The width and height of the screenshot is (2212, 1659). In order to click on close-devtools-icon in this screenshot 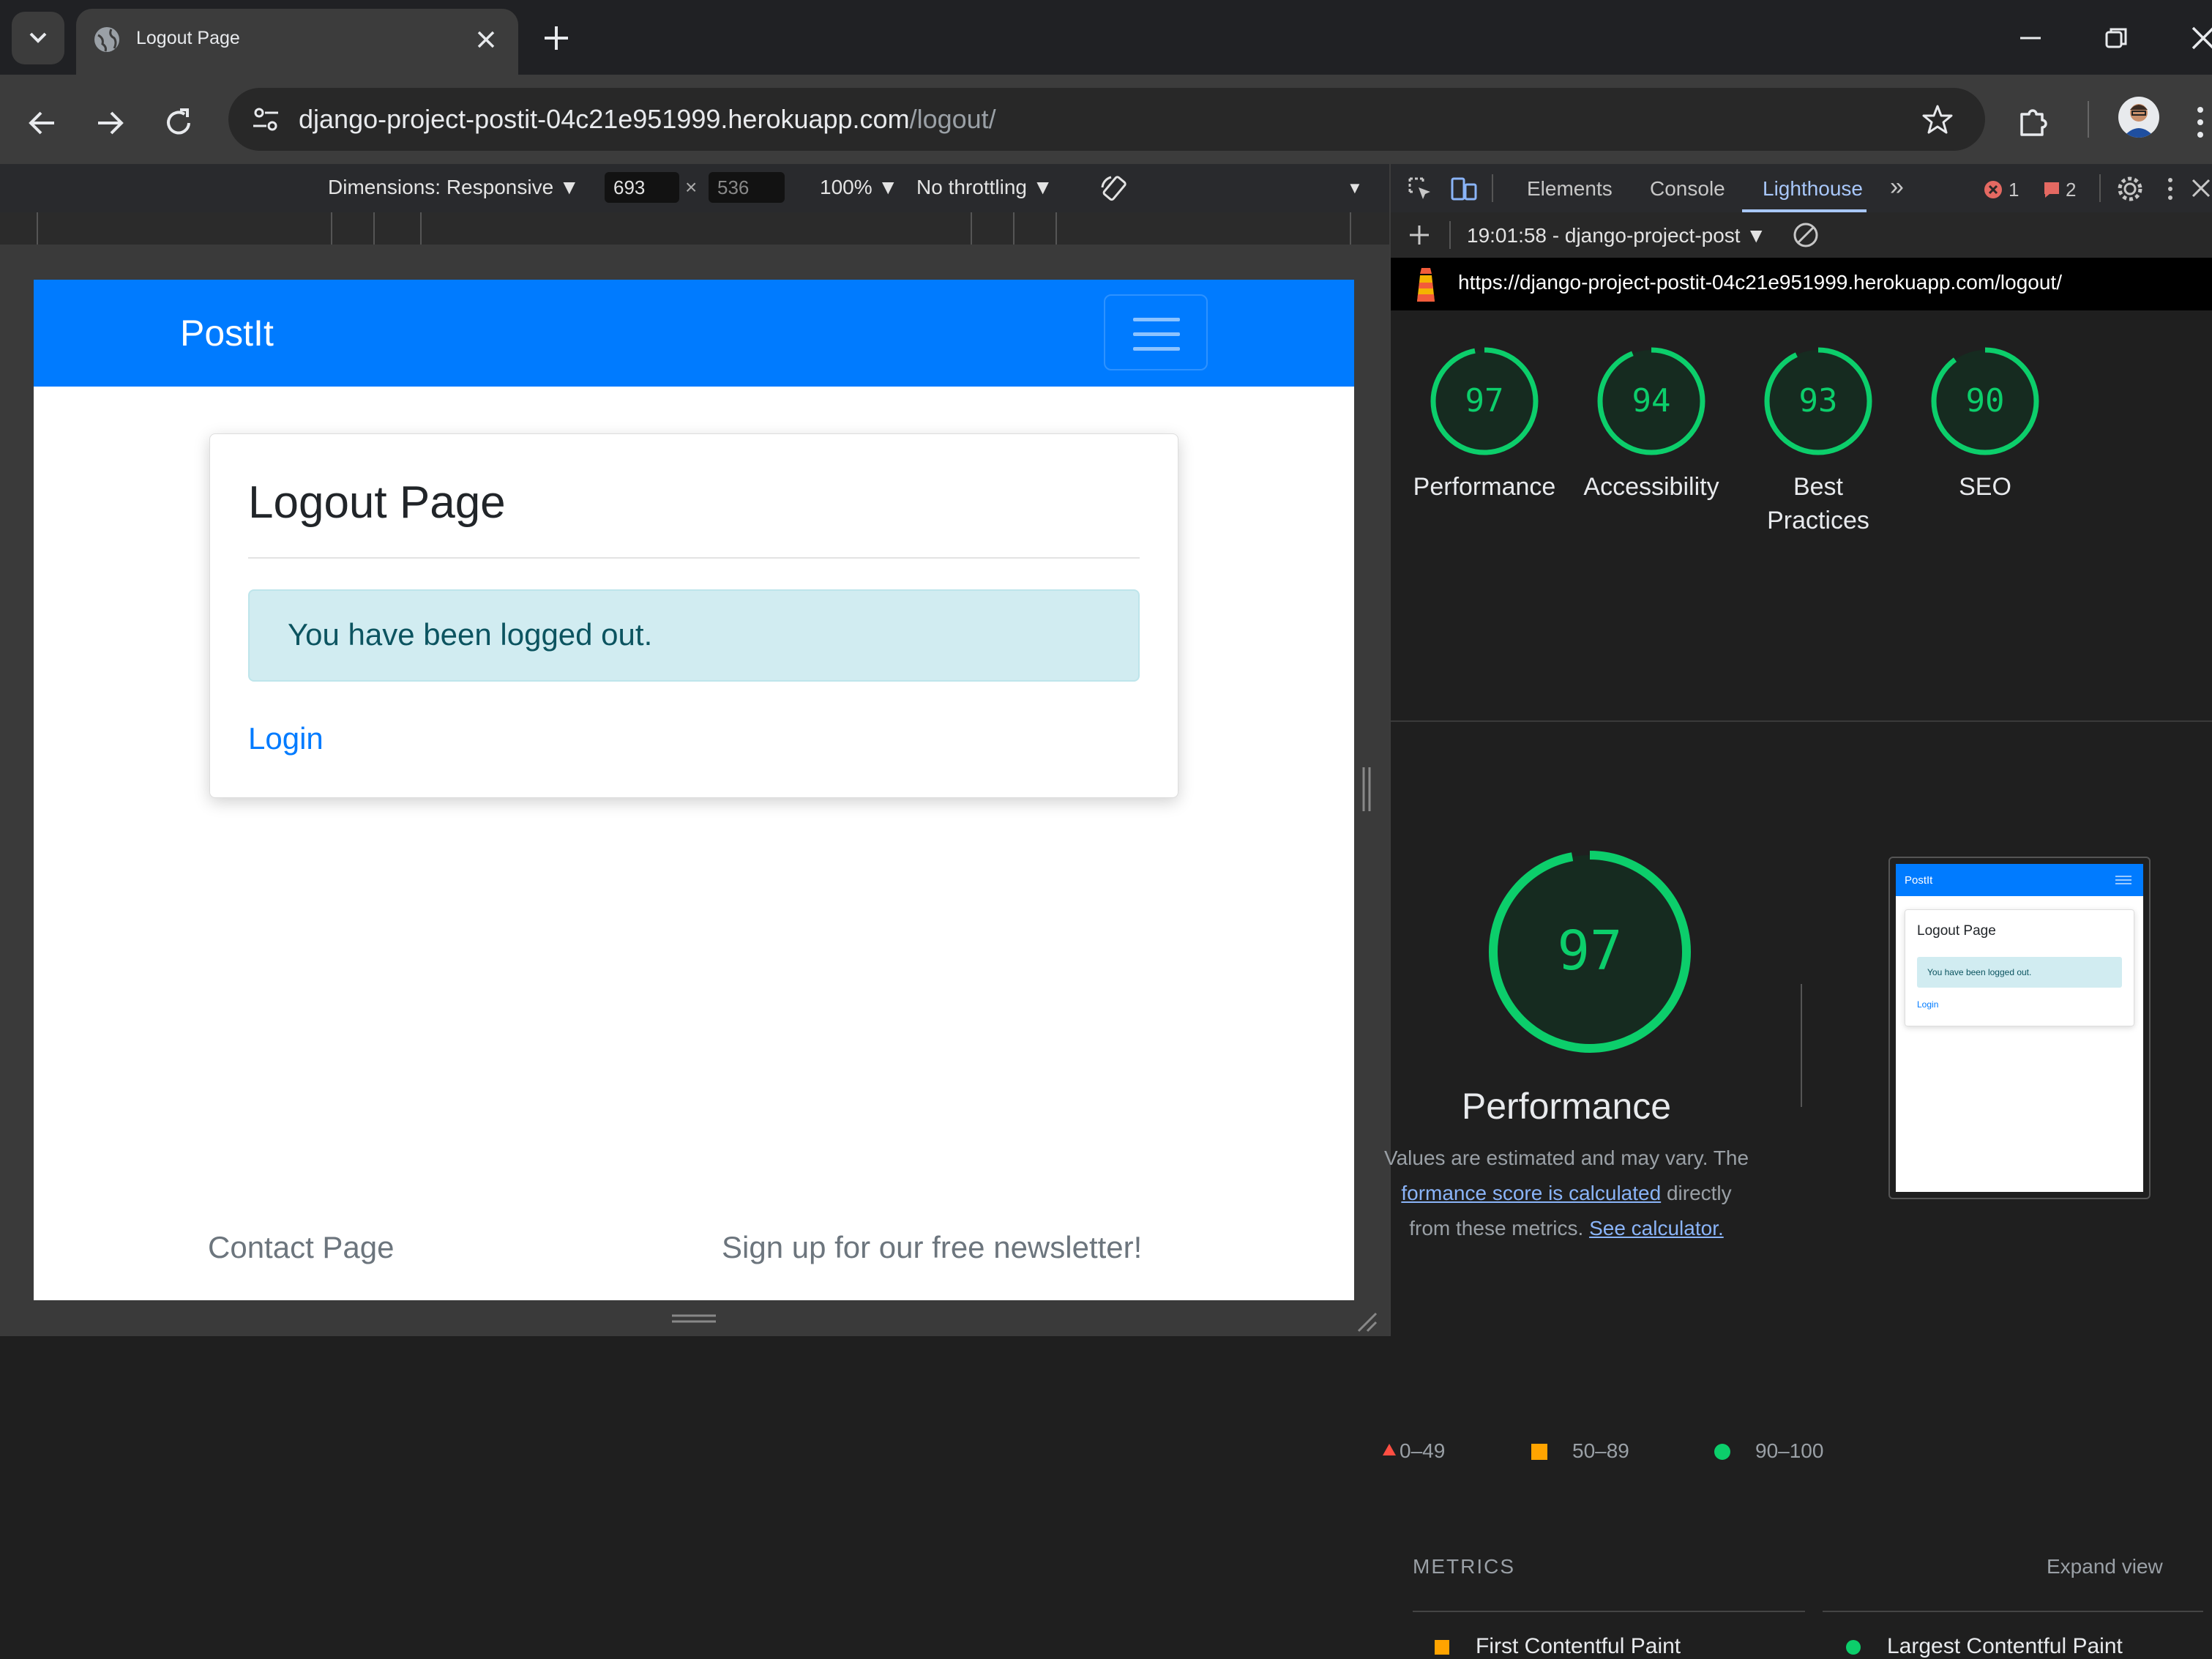, I will do `click(2200, 189)`.